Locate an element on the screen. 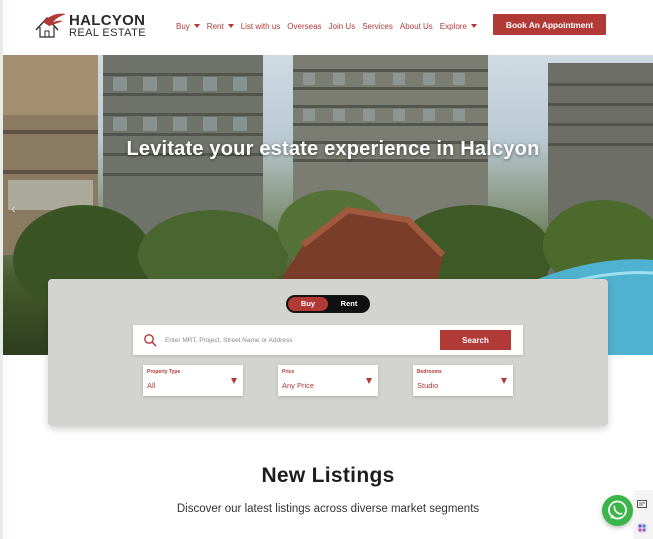 This screenshot has width=653, height=539. nav-item-overseas: Overseas is located at coordinates (304, 26).